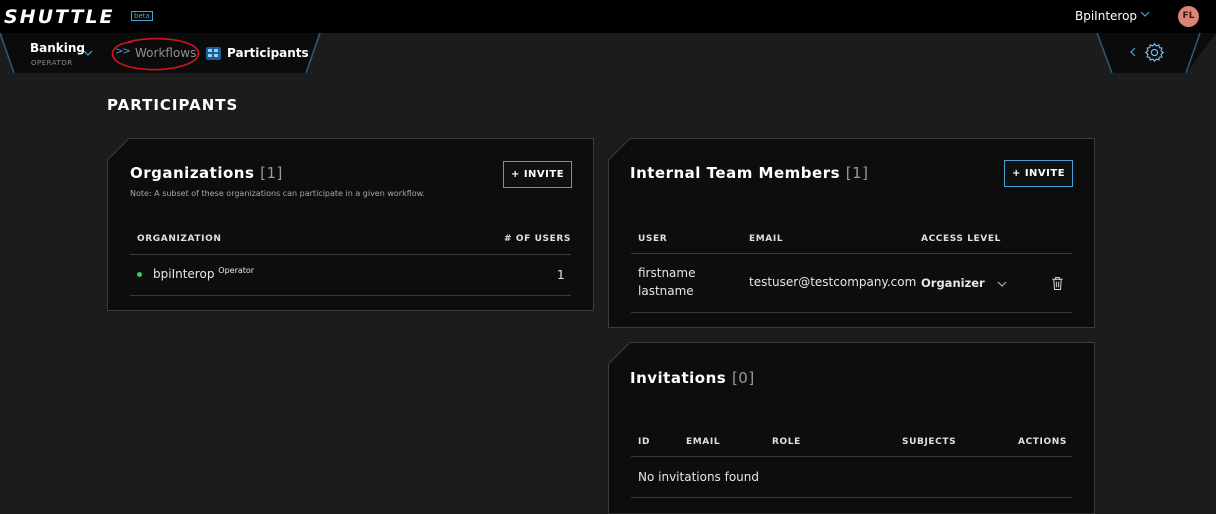  What do you see at coordinates (786, 442) in the screenshot?
I see `column-header-role: ROLE` at bounding box center [786, 442].